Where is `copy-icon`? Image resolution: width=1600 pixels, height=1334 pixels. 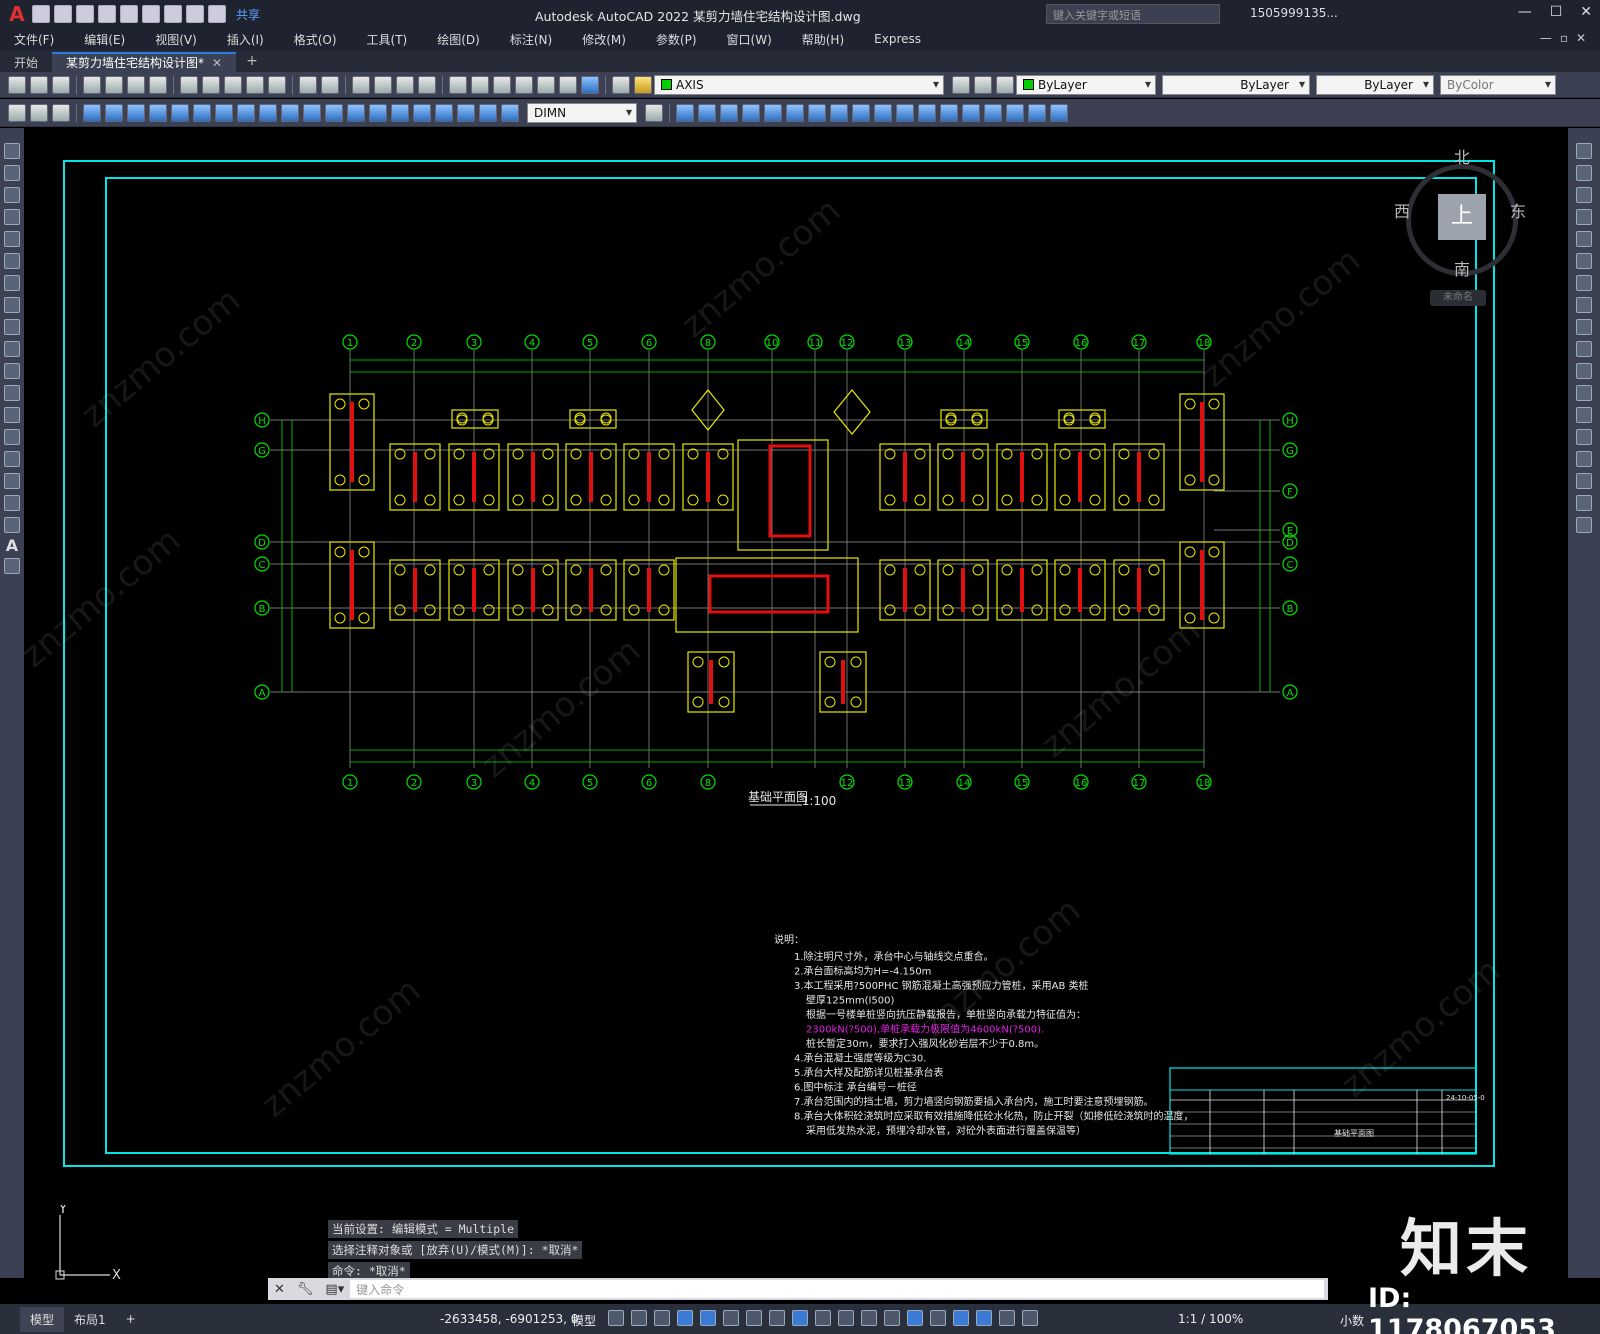
copy-icon is located at coordinates (211, 84).